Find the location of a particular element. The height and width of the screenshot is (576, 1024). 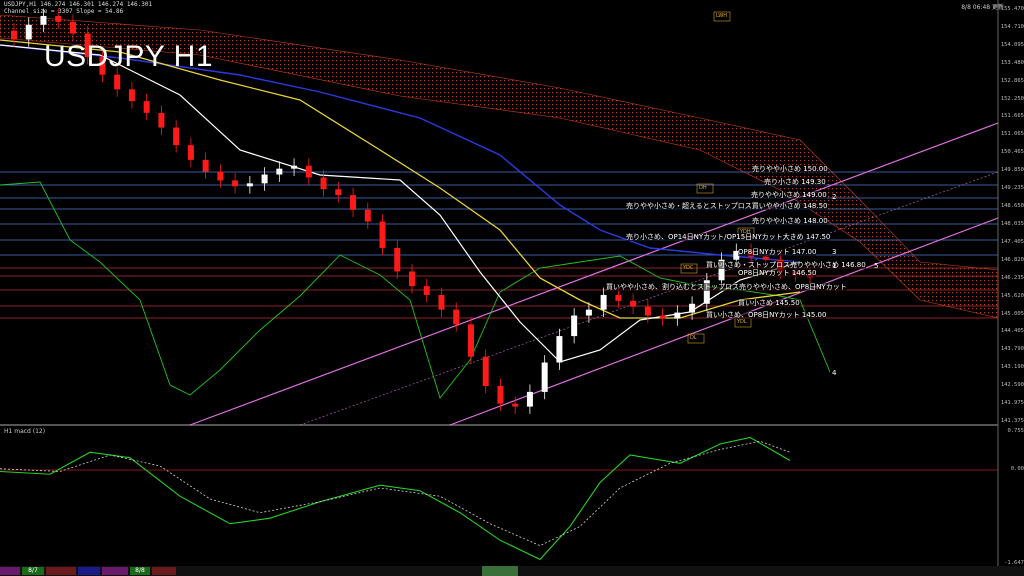

marker-2: 2 is located at coordinates (834, 197).